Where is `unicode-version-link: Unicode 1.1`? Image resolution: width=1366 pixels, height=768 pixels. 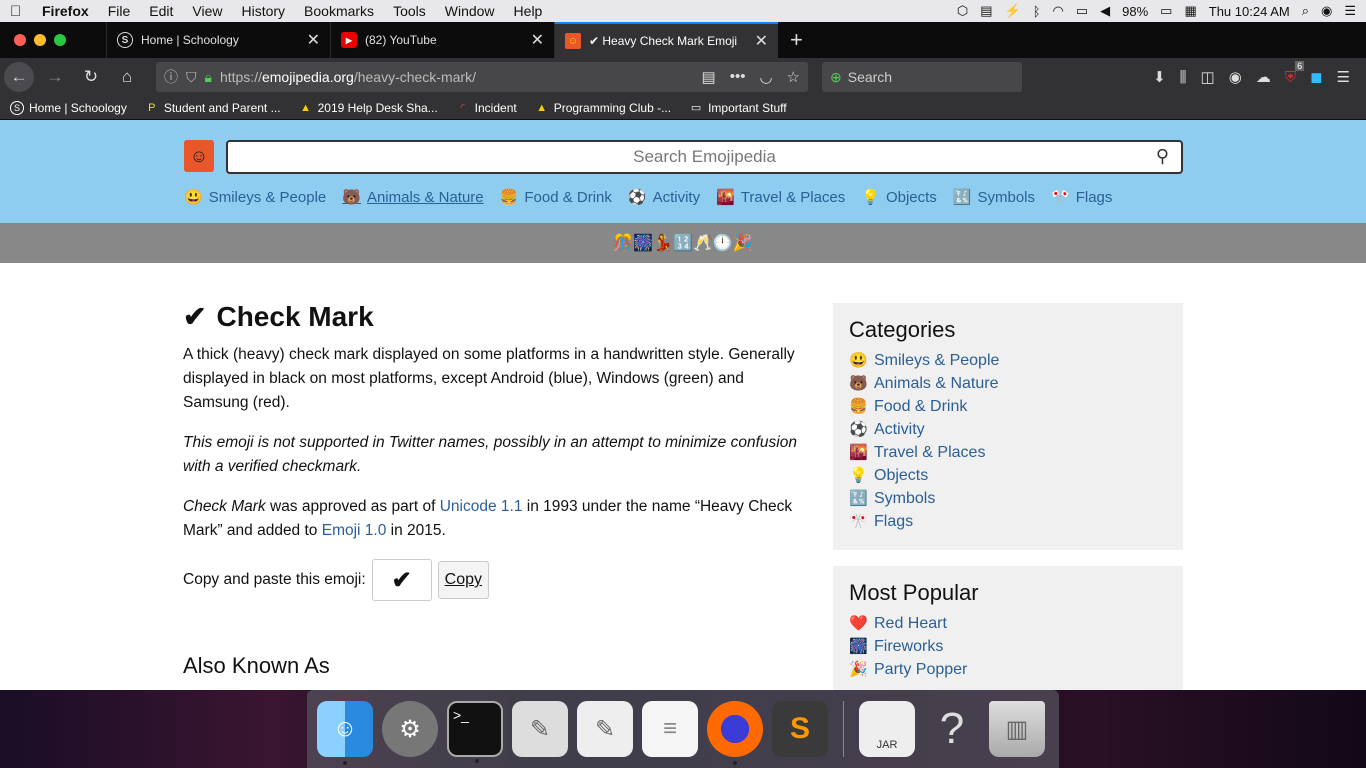
unicode-version-link: Unicode 1.1 is located at coordinates (481, 506).